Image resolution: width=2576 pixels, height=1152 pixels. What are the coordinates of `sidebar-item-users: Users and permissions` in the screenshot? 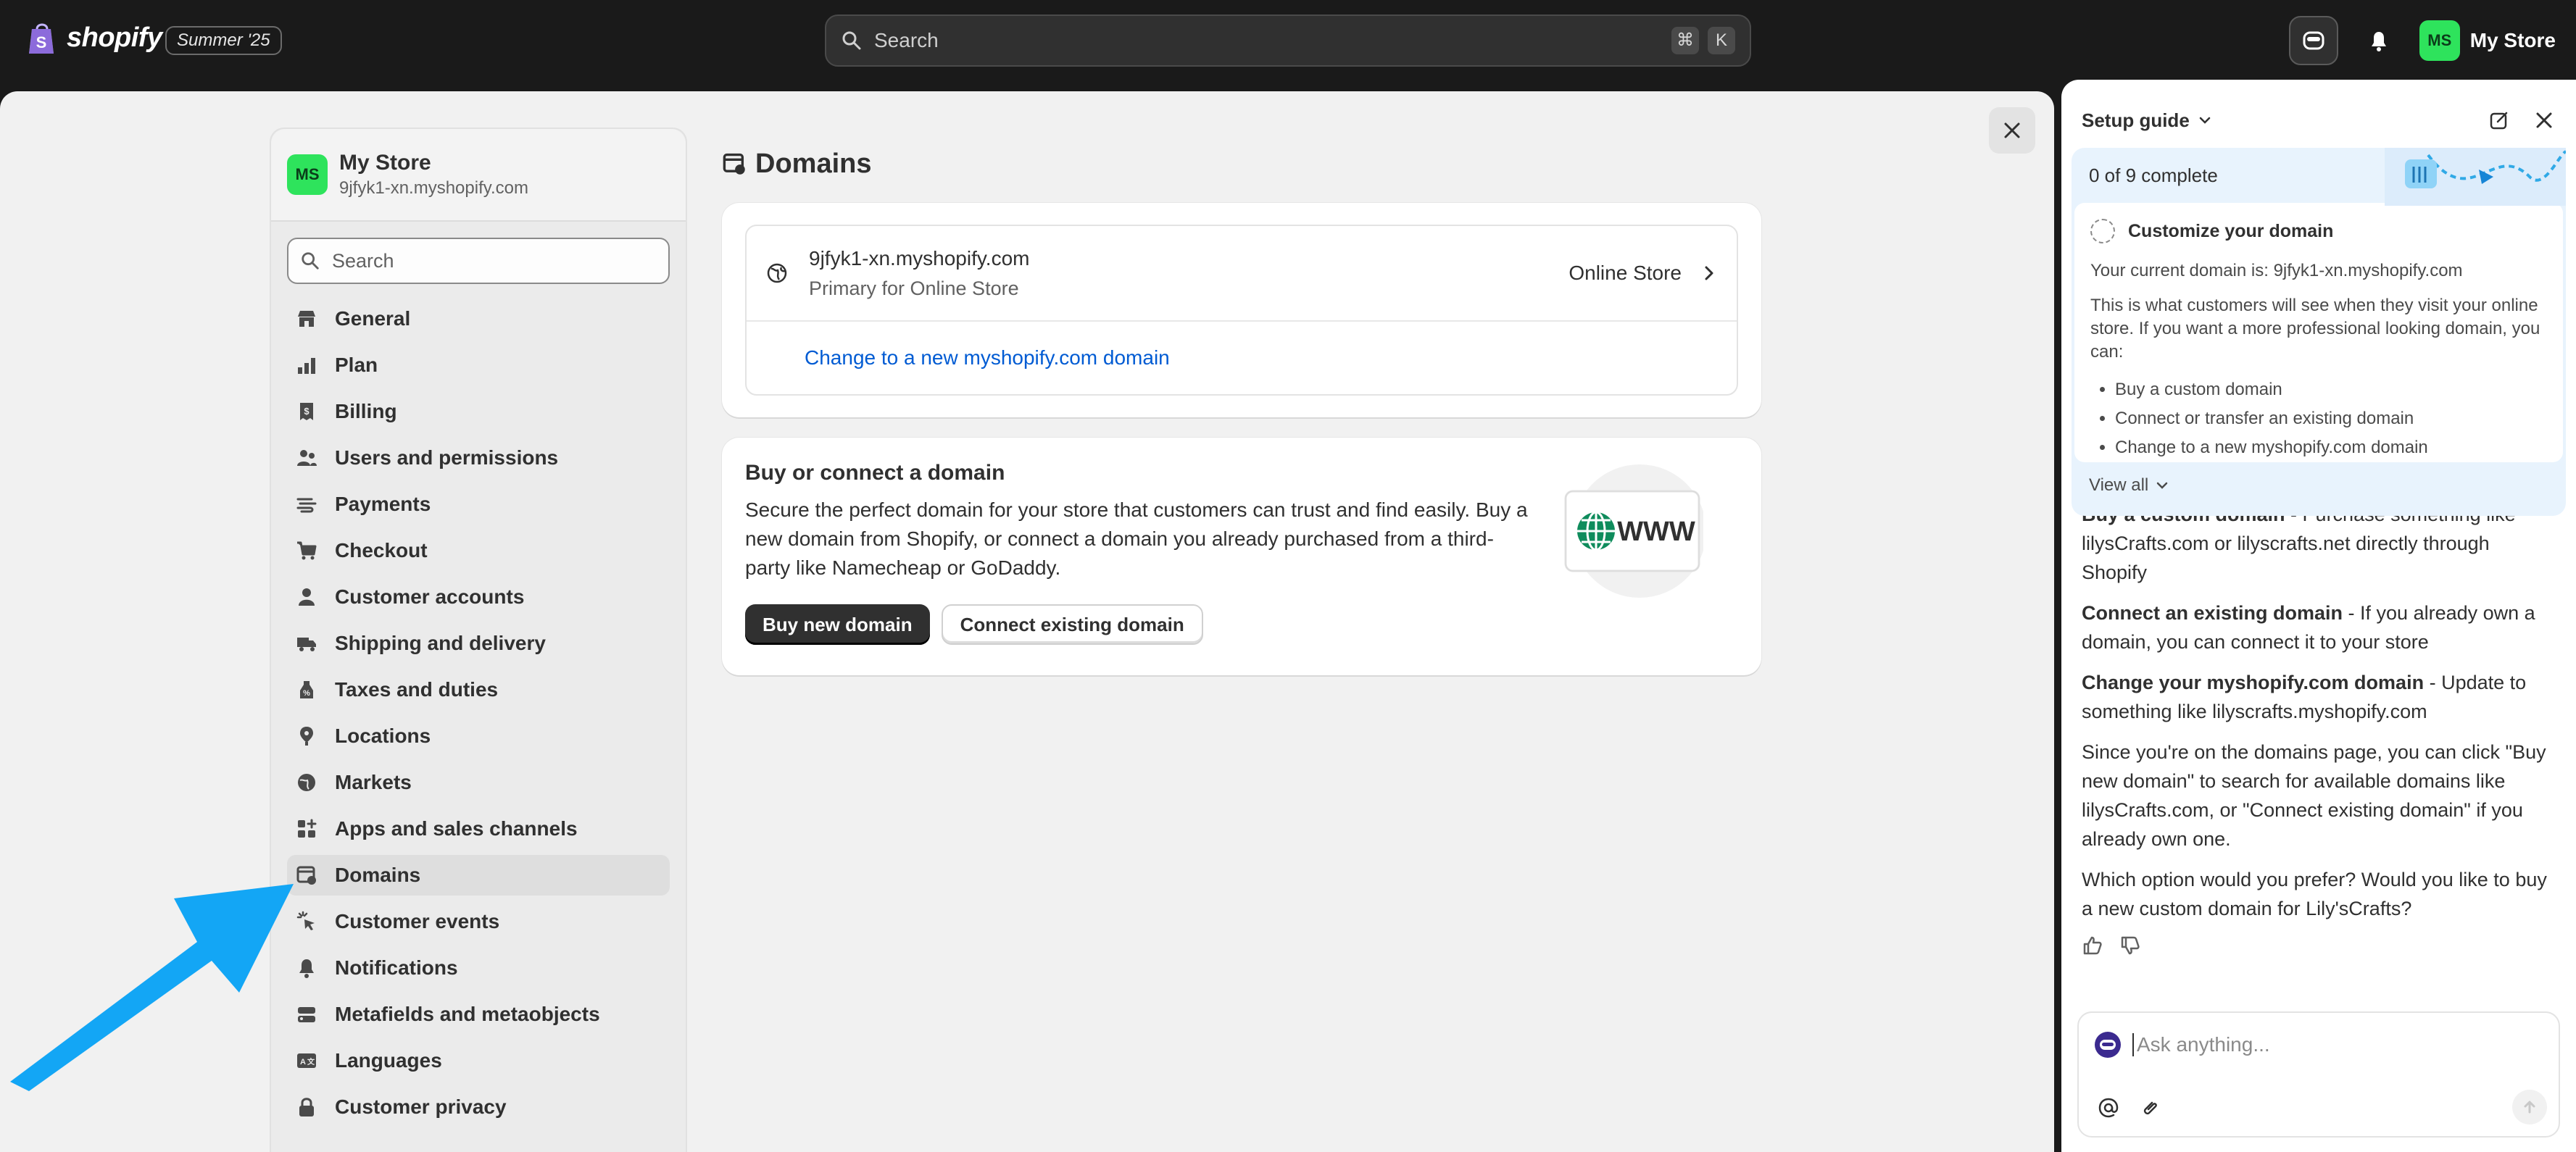 It's located at (478, 458).